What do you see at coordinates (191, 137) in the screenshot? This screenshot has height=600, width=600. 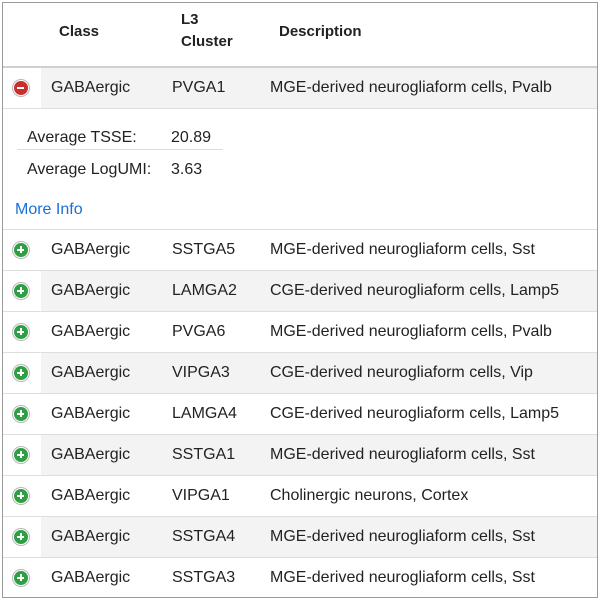 I see `tsse-value: 20.89` at bounding box center [191, 137].